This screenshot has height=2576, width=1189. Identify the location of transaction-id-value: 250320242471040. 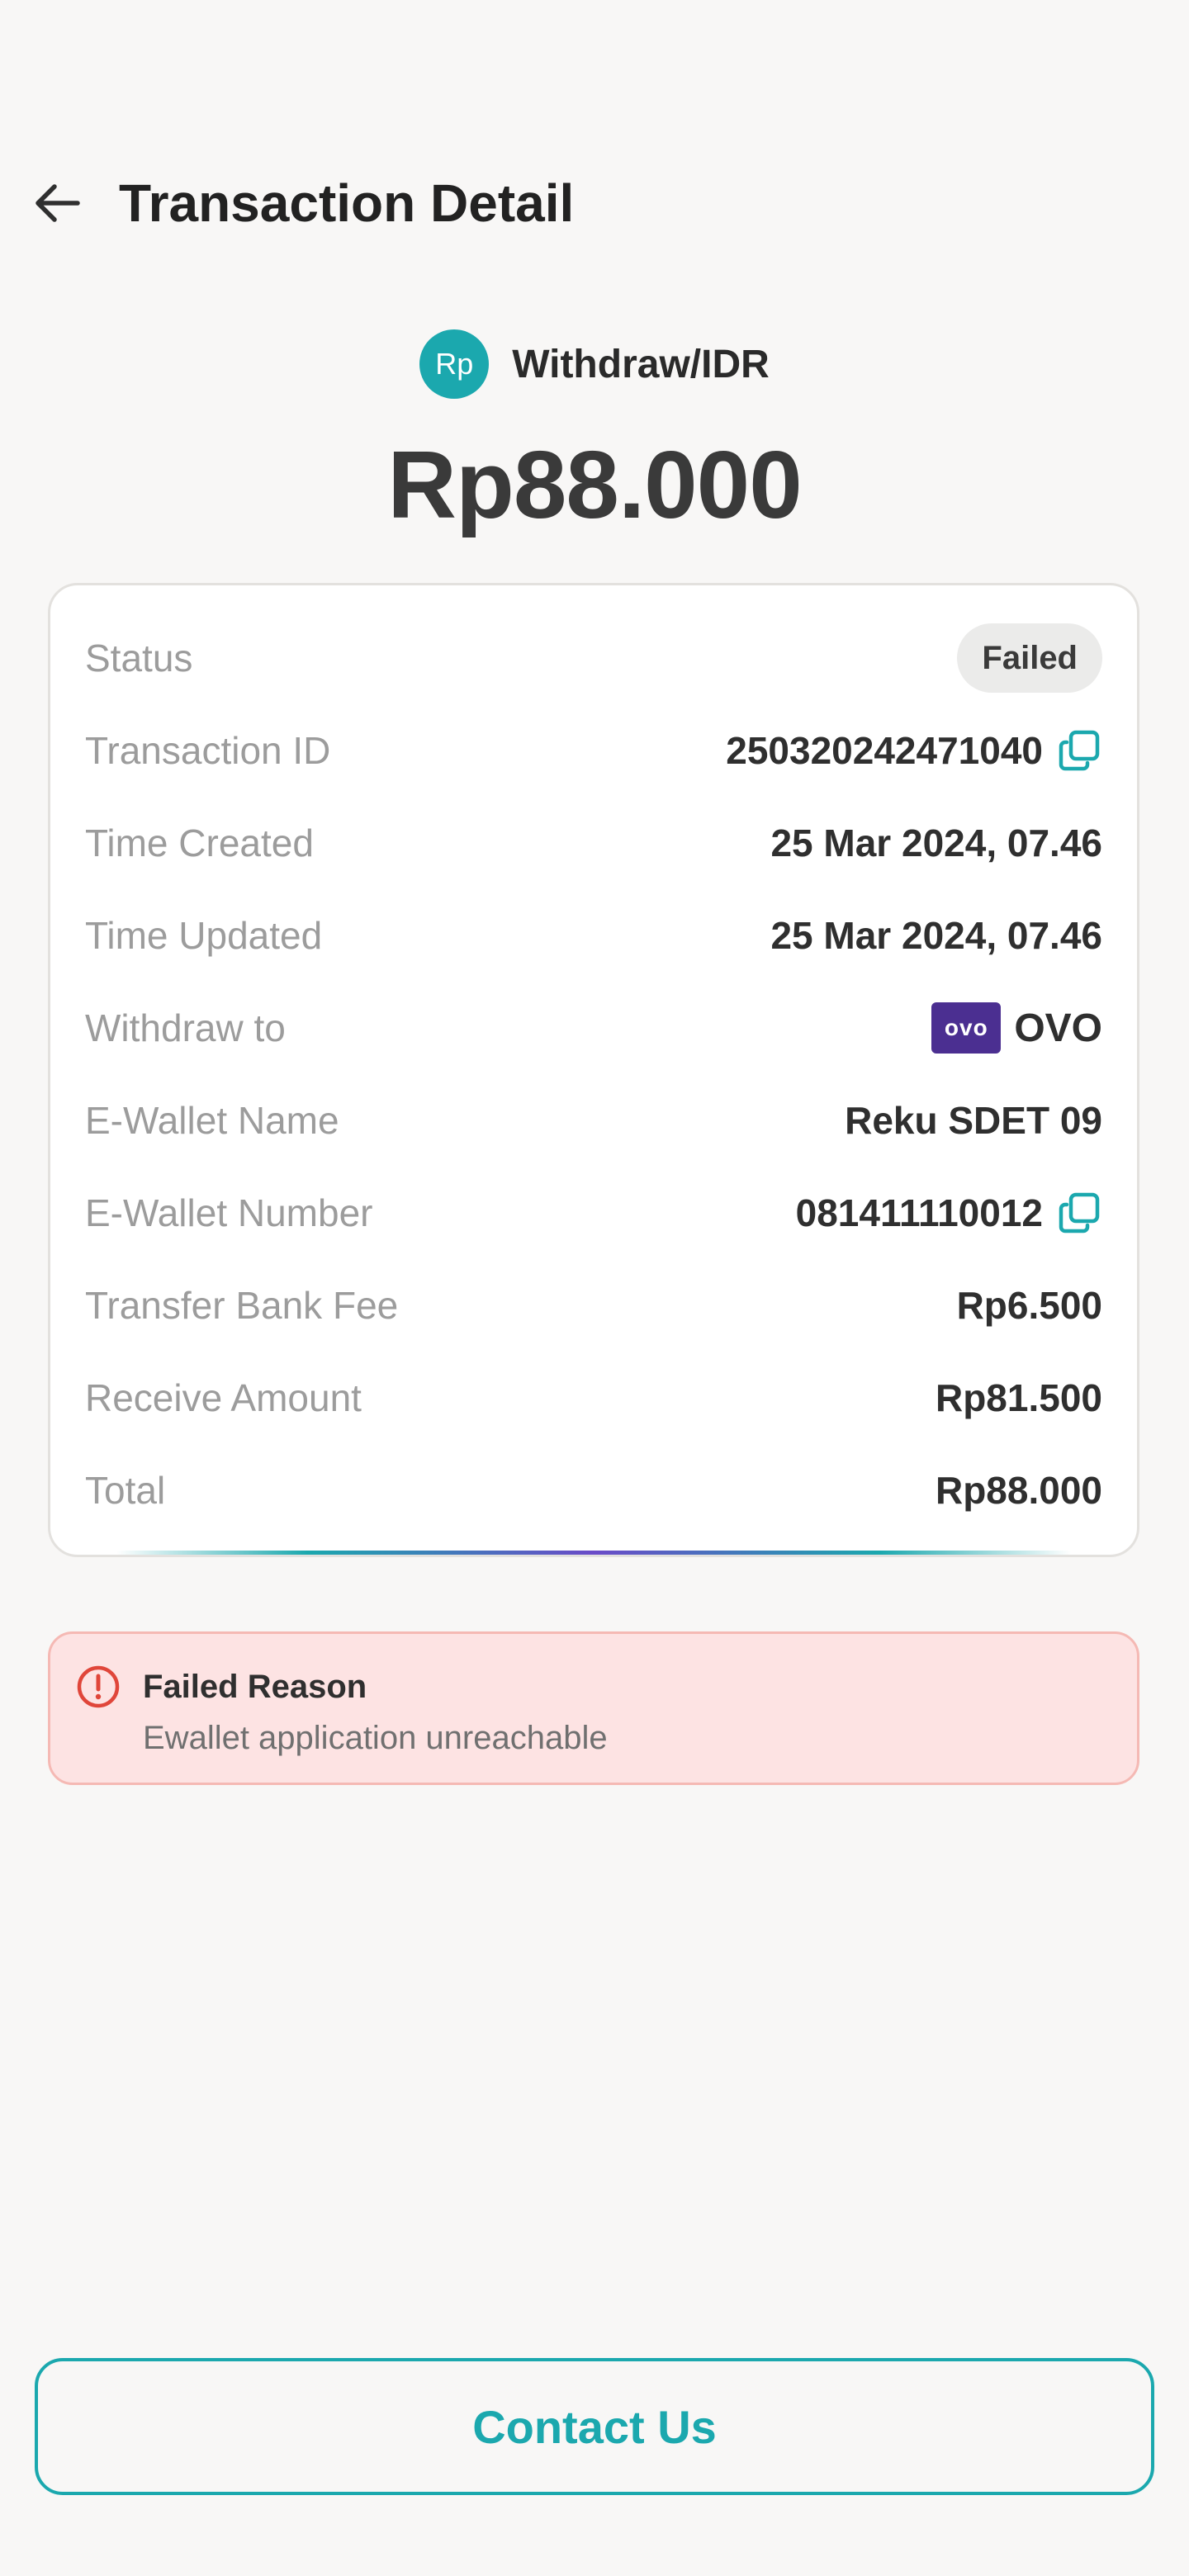
(884, 750).